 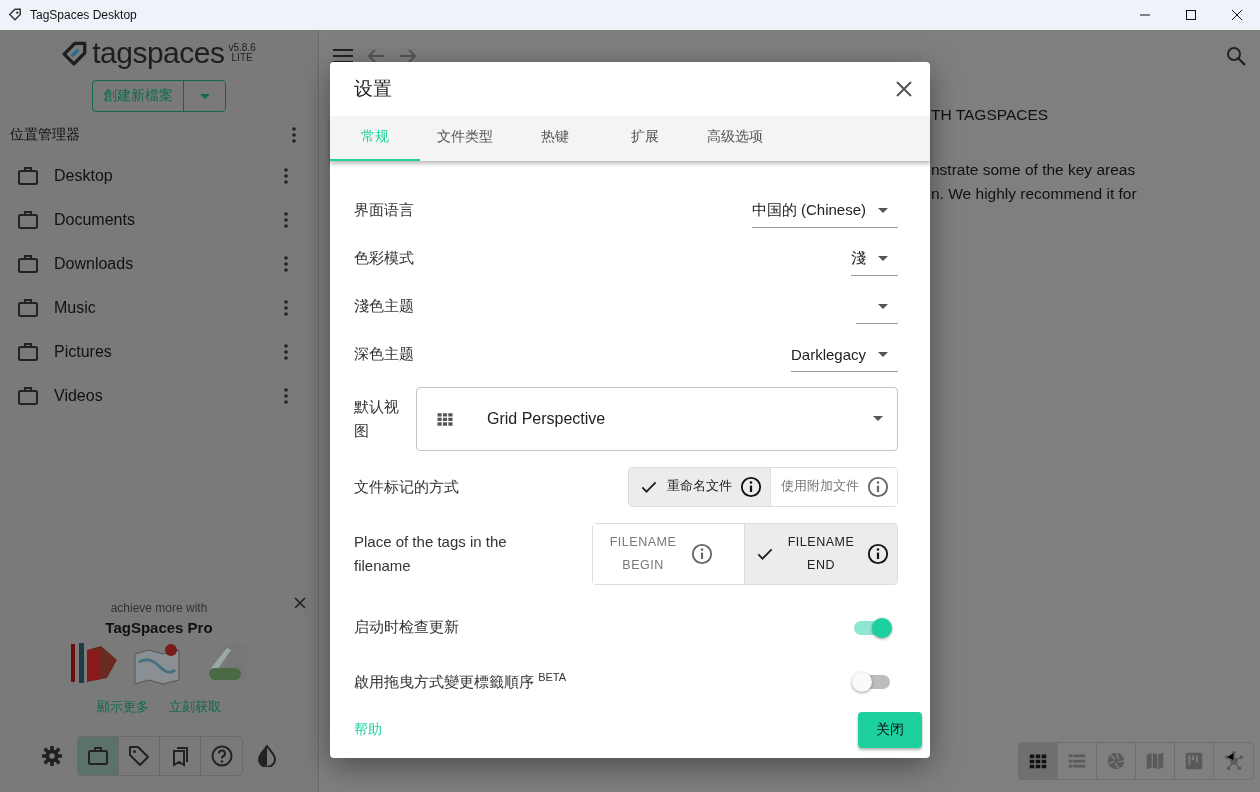 What do you see at coordinates (242, 58) in the screenshot?
I see `edition-text: LITE` at bounding box center [242, 58].